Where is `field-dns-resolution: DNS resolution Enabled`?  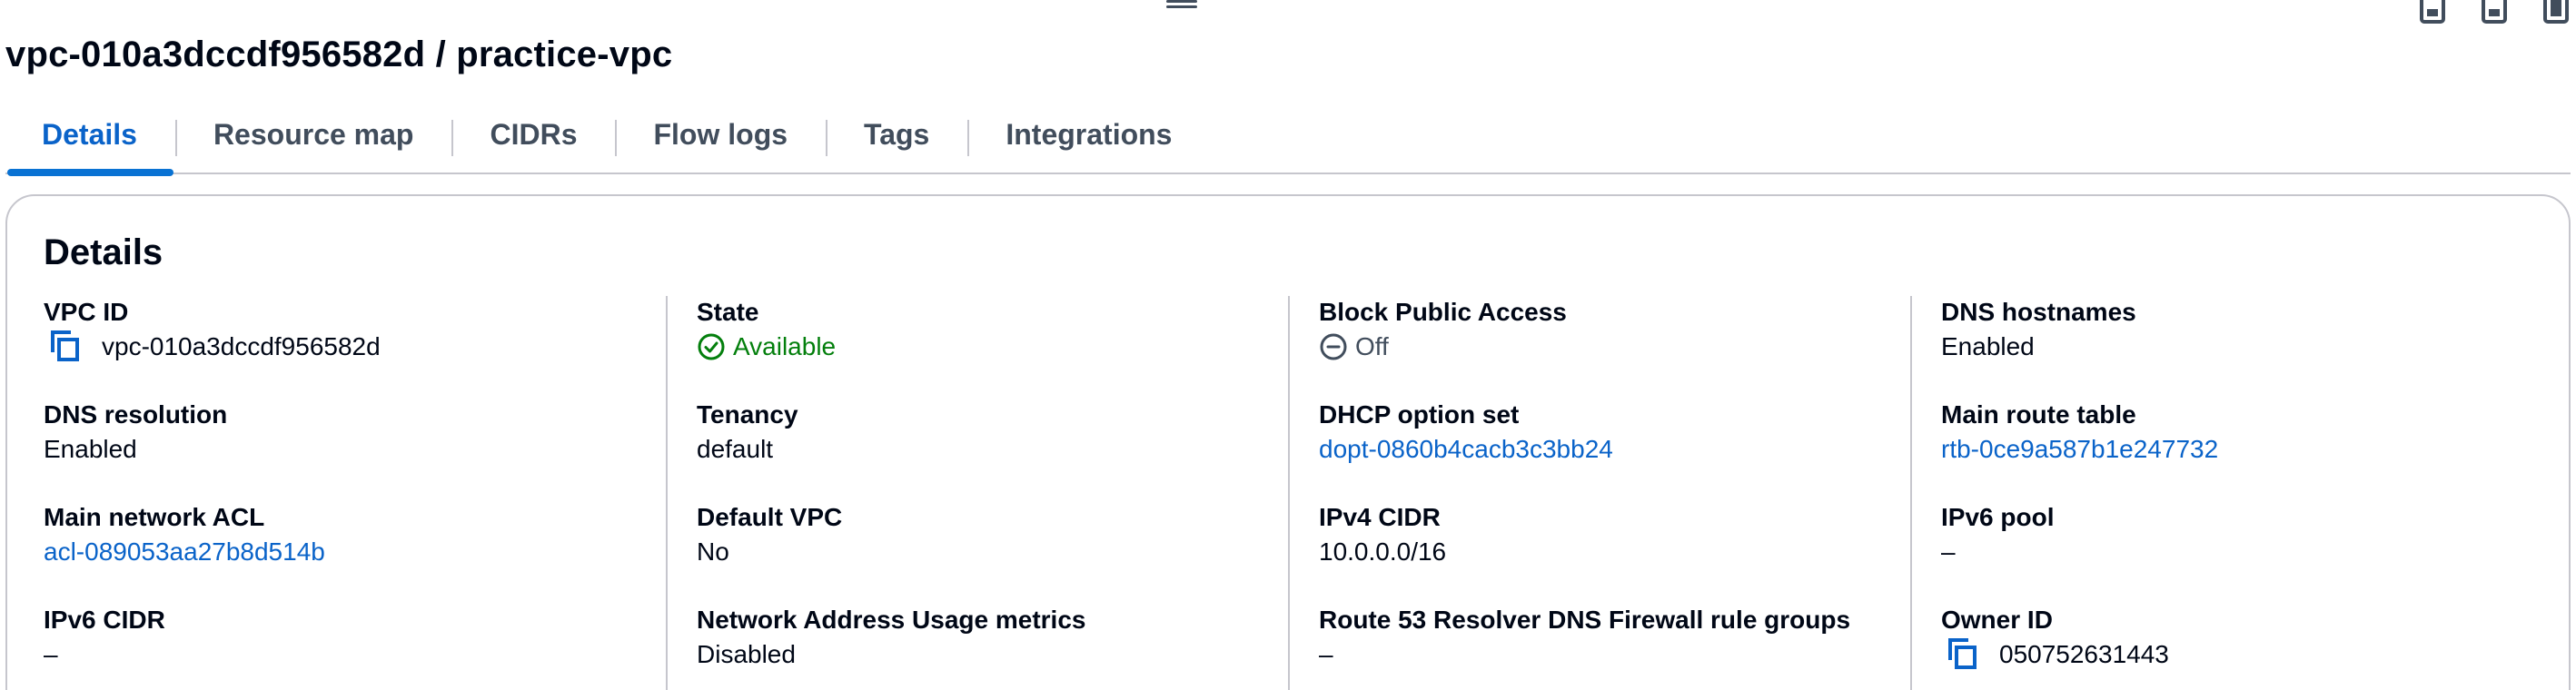
field-dns-resolution: DNS resolution Enabled is located at coordinates (346, 450).